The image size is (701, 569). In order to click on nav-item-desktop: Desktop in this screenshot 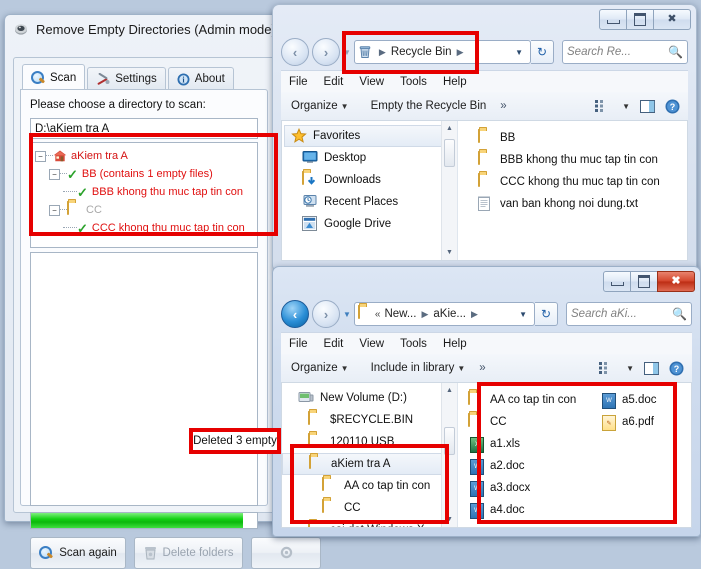, I will do `click(369, 158)`.